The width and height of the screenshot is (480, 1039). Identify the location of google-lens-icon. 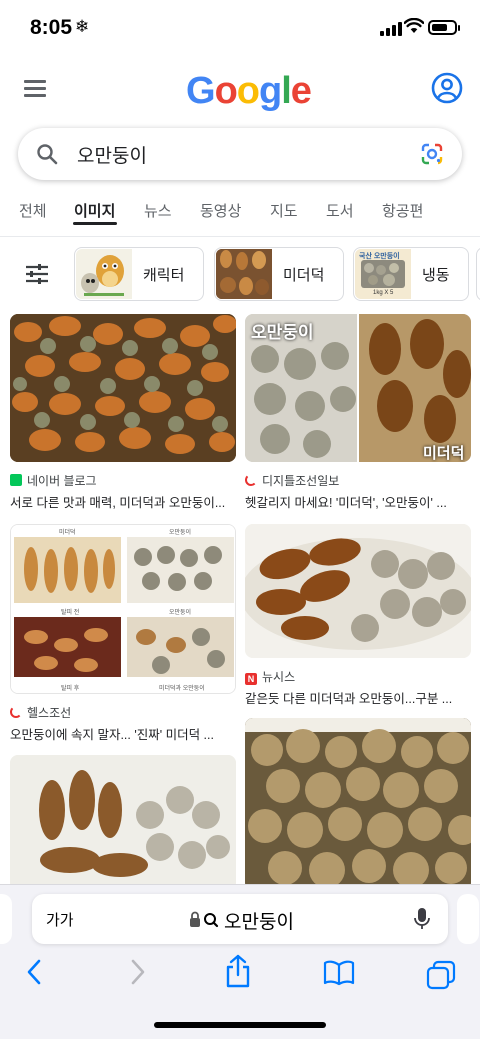
(432, 154).